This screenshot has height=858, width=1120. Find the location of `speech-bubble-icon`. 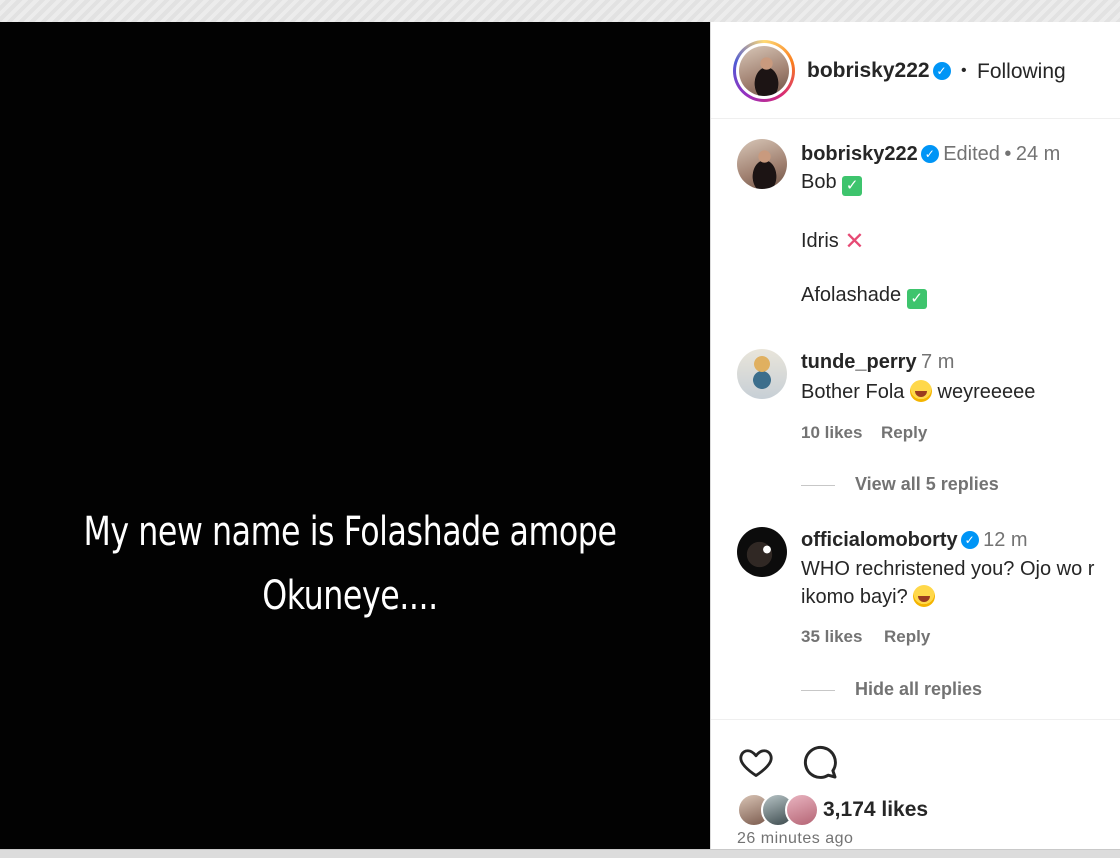

speech-bubble-icon is located at coordinates (820, 762).